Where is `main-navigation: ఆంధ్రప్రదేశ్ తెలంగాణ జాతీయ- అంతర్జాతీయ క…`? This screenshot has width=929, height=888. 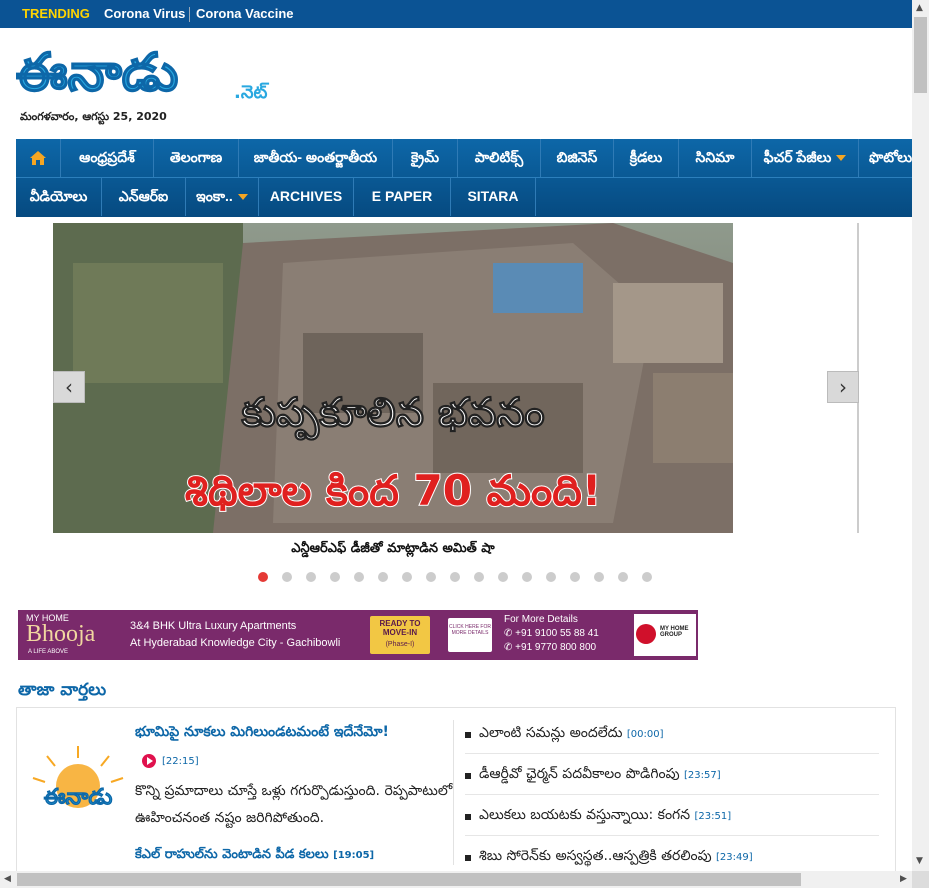
main-navigation: ఆంధ్రప్రదేశ్ తెలంగాణ జాతీయ- అంతర్జాతీయ క… is located at coordinates (464, 178).